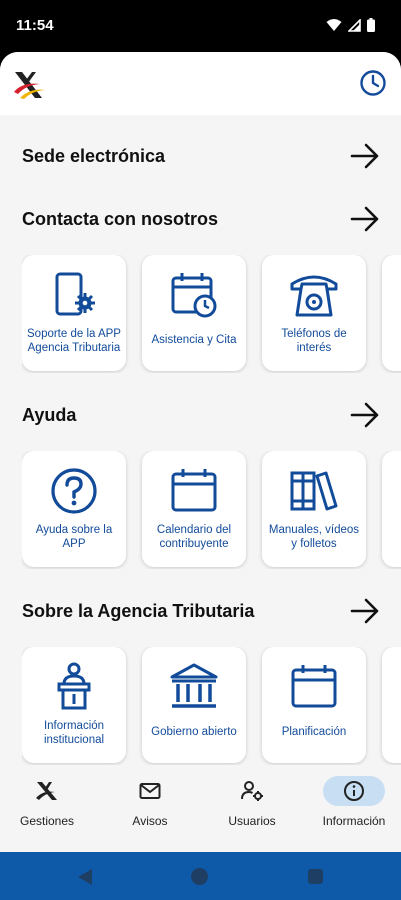  What do you see at coordinates (194, 537) in the screenshot?
I see `card-label: Calendario del contribuyente` at bounding box center [194, 537].